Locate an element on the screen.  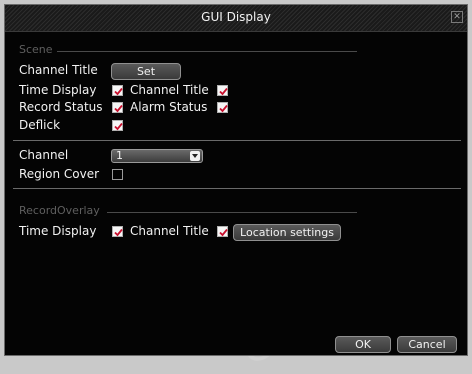
title-bar: GUI Display ✕ is located at coordinates (236, 18).